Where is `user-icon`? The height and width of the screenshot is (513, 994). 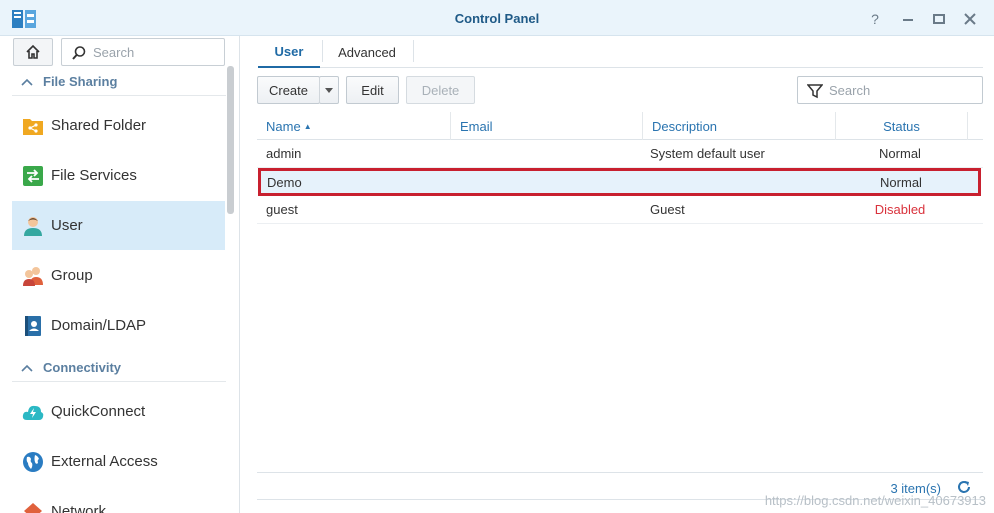
user-icon is located at coordinates (33, 226).